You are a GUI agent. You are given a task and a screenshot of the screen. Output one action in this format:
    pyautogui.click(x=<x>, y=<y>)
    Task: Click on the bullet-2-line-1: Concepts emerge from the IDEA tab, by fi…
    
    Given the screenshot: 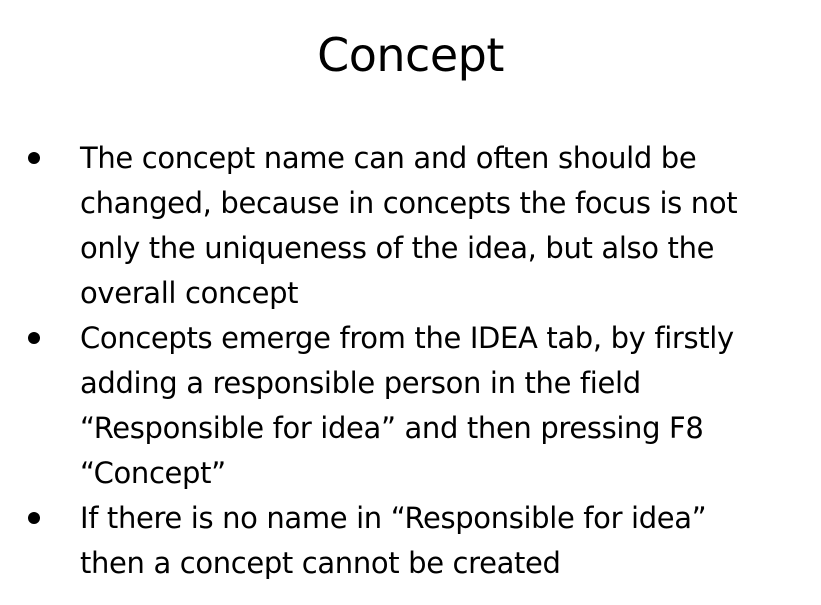 What is the action you would take?
    pyautogui.click(x=407, y=338)
    